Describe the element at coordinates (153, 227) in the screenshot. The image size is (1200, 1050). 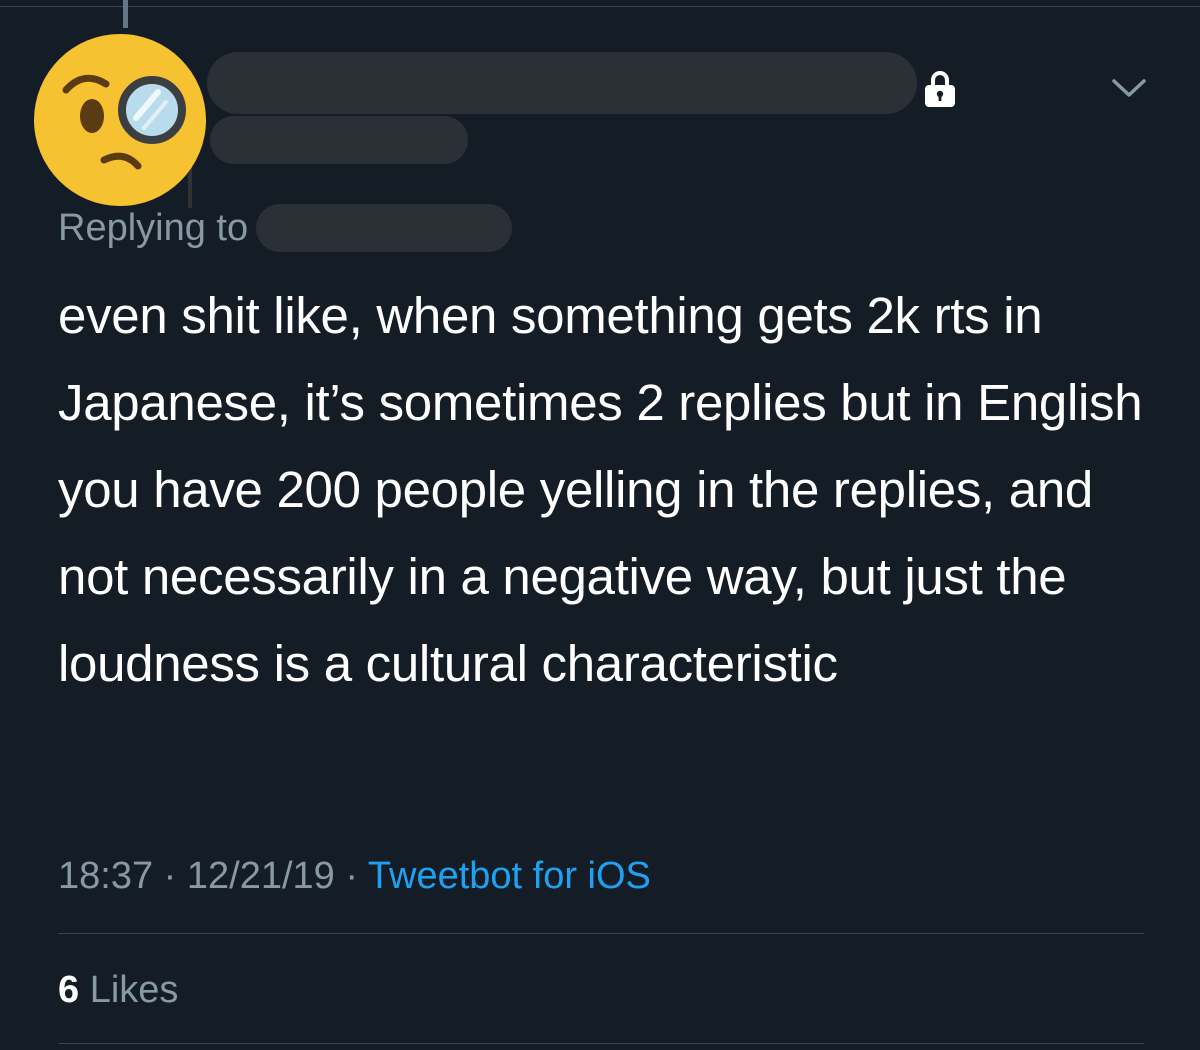
I see `replying-to-label: Replying to` at that location.